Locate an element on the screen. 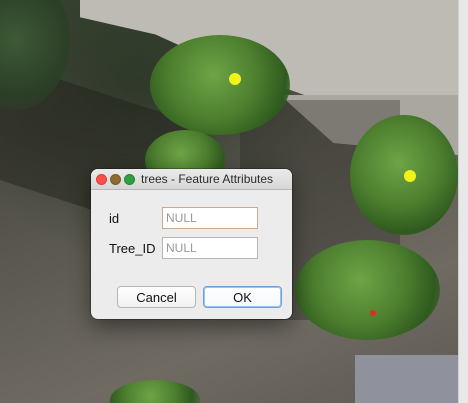  tree-id-field-label: Tree_ID is located at coordinates (132, 248).